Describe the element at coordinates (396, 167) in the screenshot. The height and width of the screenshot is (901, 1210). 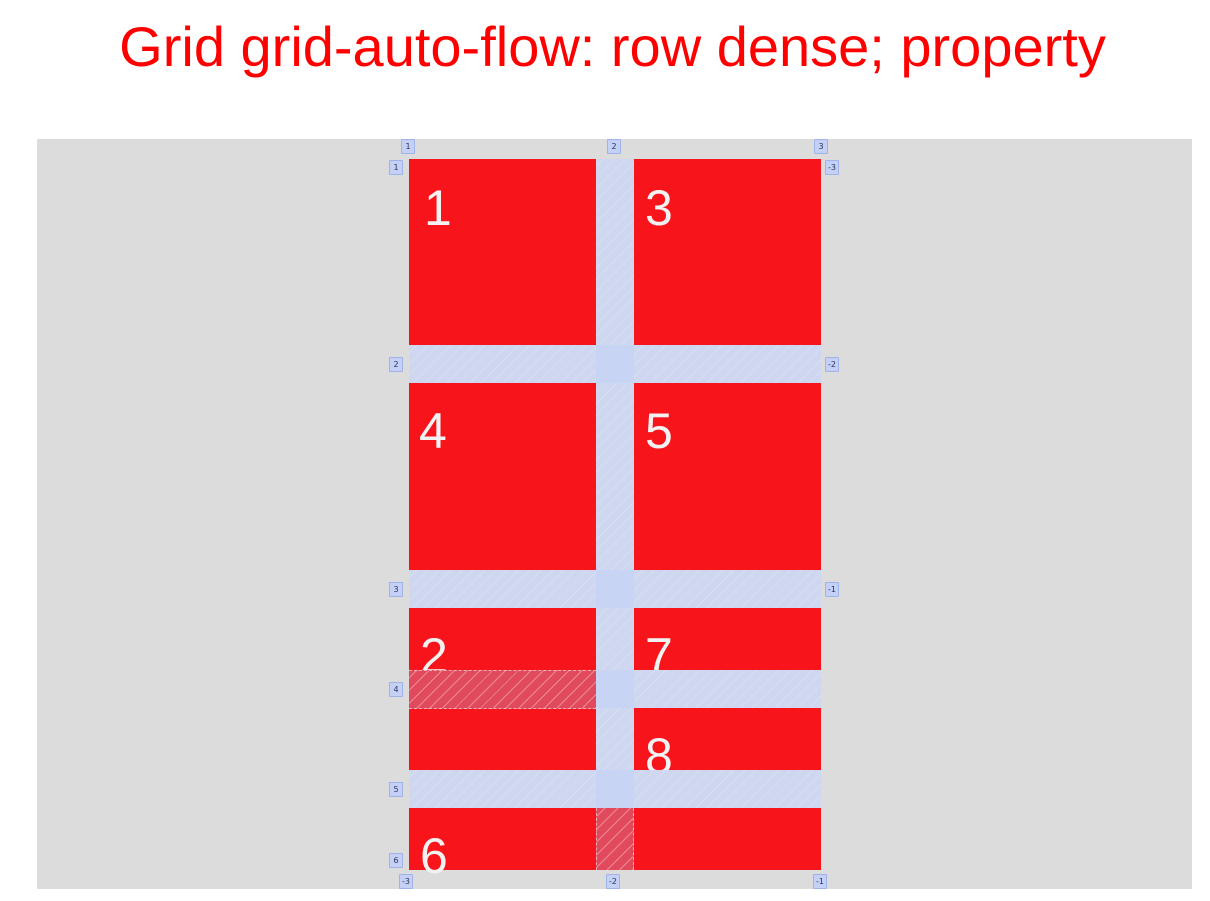
I see `row-line-badge: 1` at that location.